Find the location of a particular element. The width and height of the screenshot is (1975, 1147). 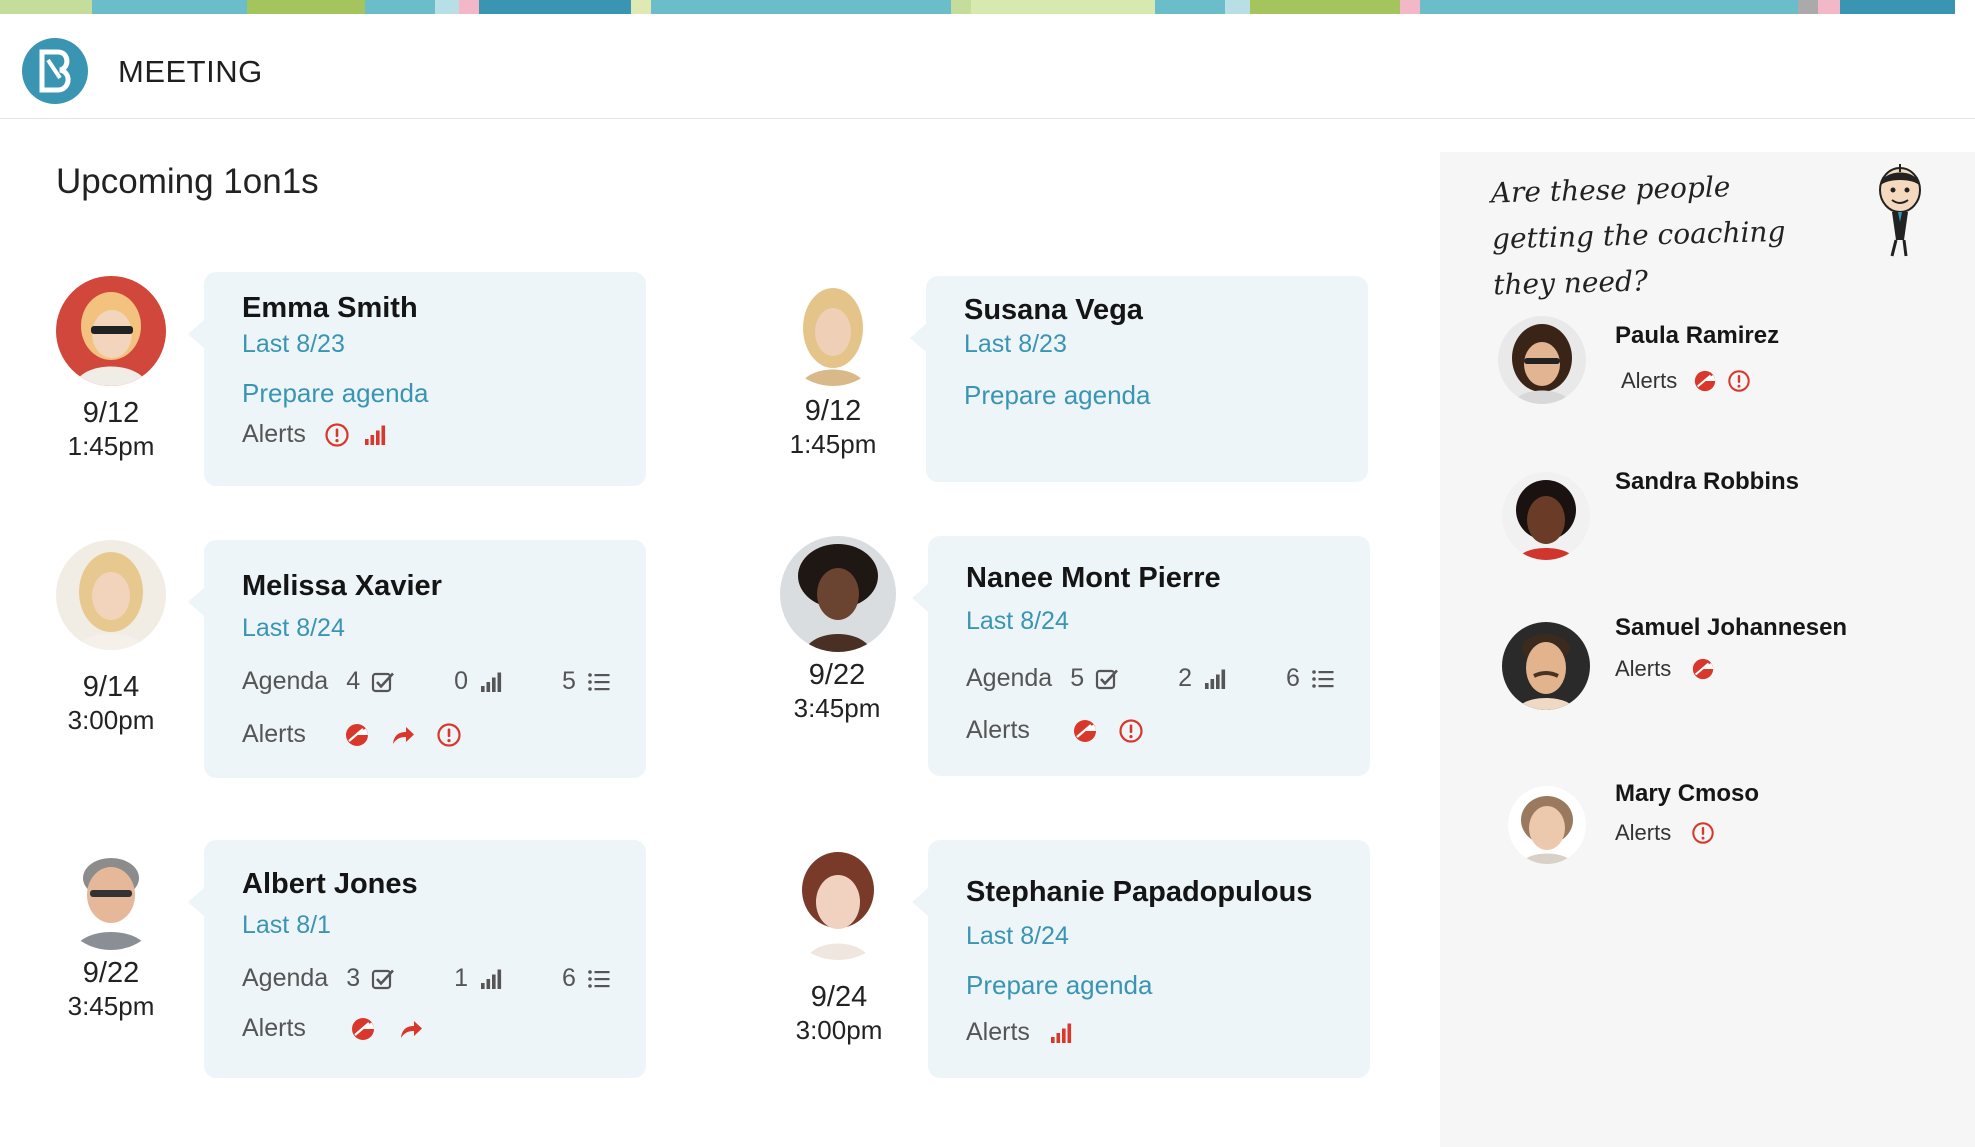

task-count: 3 is located at coordinates (353, 978).